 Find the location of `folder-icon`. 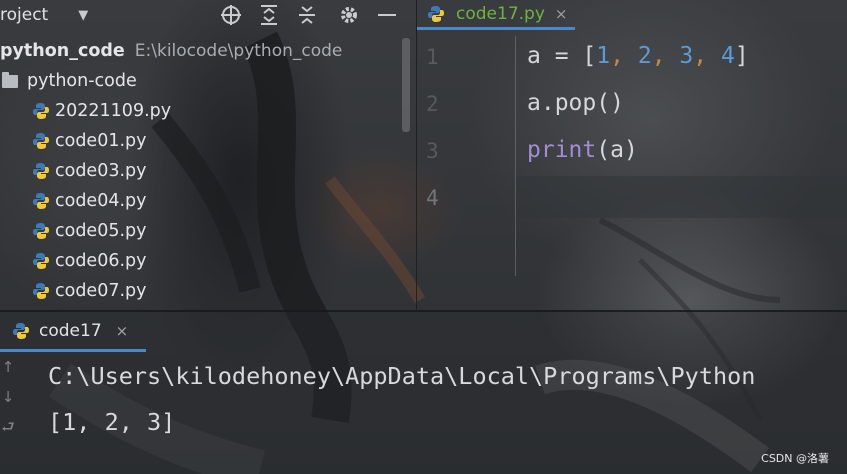

folder-icon is located at coordinates (10, 79).